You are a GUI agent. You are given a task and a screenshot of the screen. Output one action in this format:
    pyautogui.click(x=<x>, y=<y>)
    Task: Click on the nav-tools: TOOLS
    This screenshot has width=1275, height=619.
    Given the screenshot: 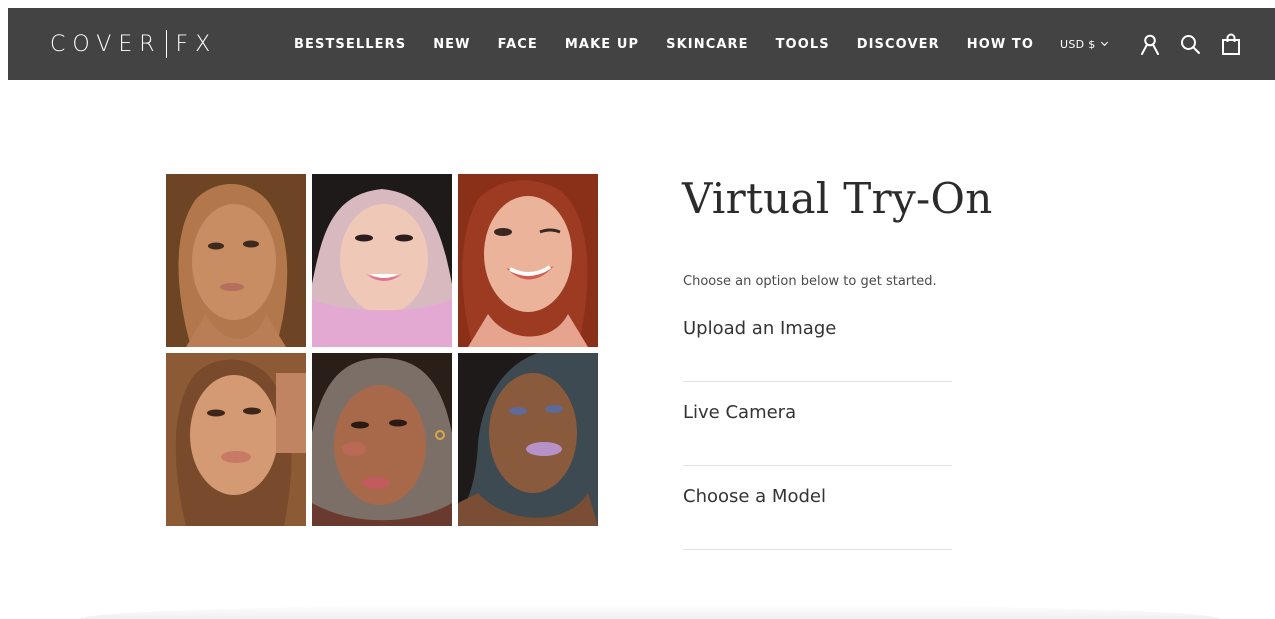 What is the action you would take?
    pyautogui.click(x=803, y=44)
    